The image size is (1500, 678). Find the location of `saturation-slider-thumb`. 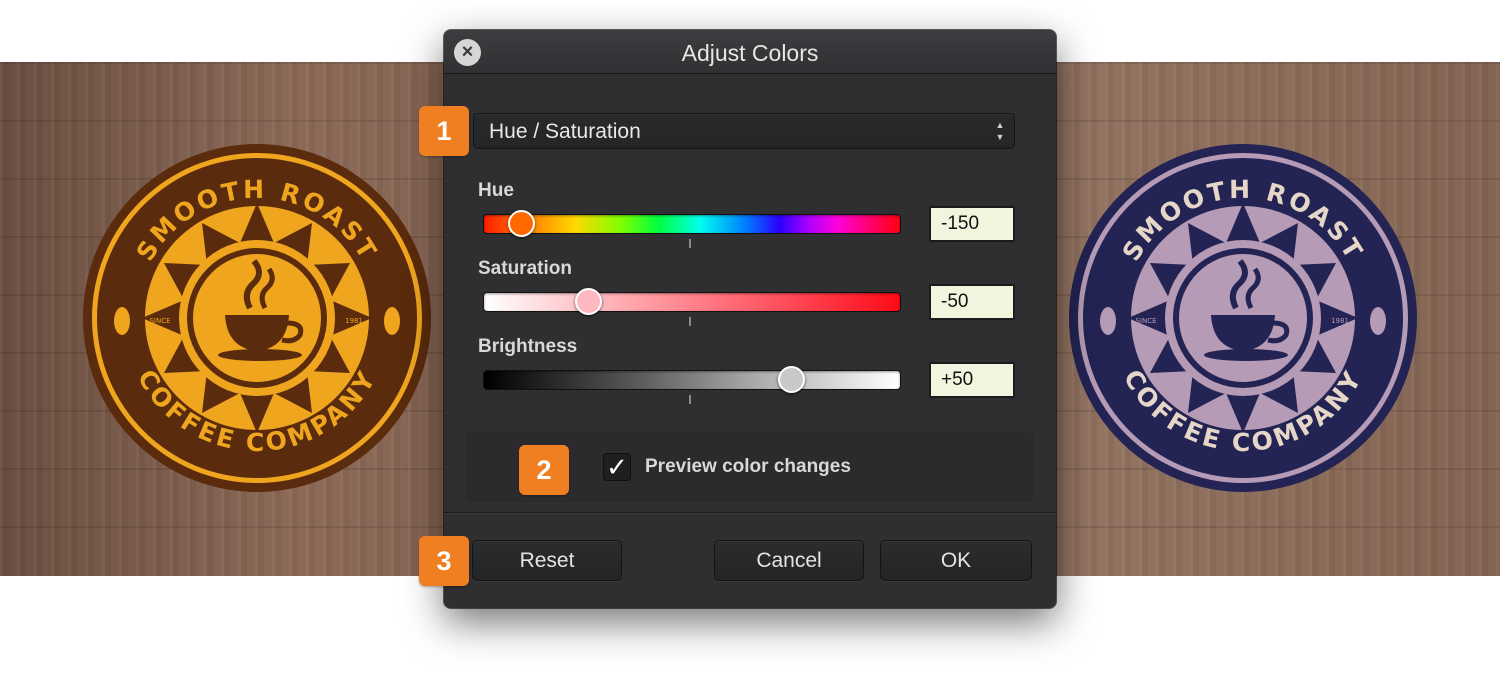

saturation-slider-thumb is located at coordinates (588, 301).